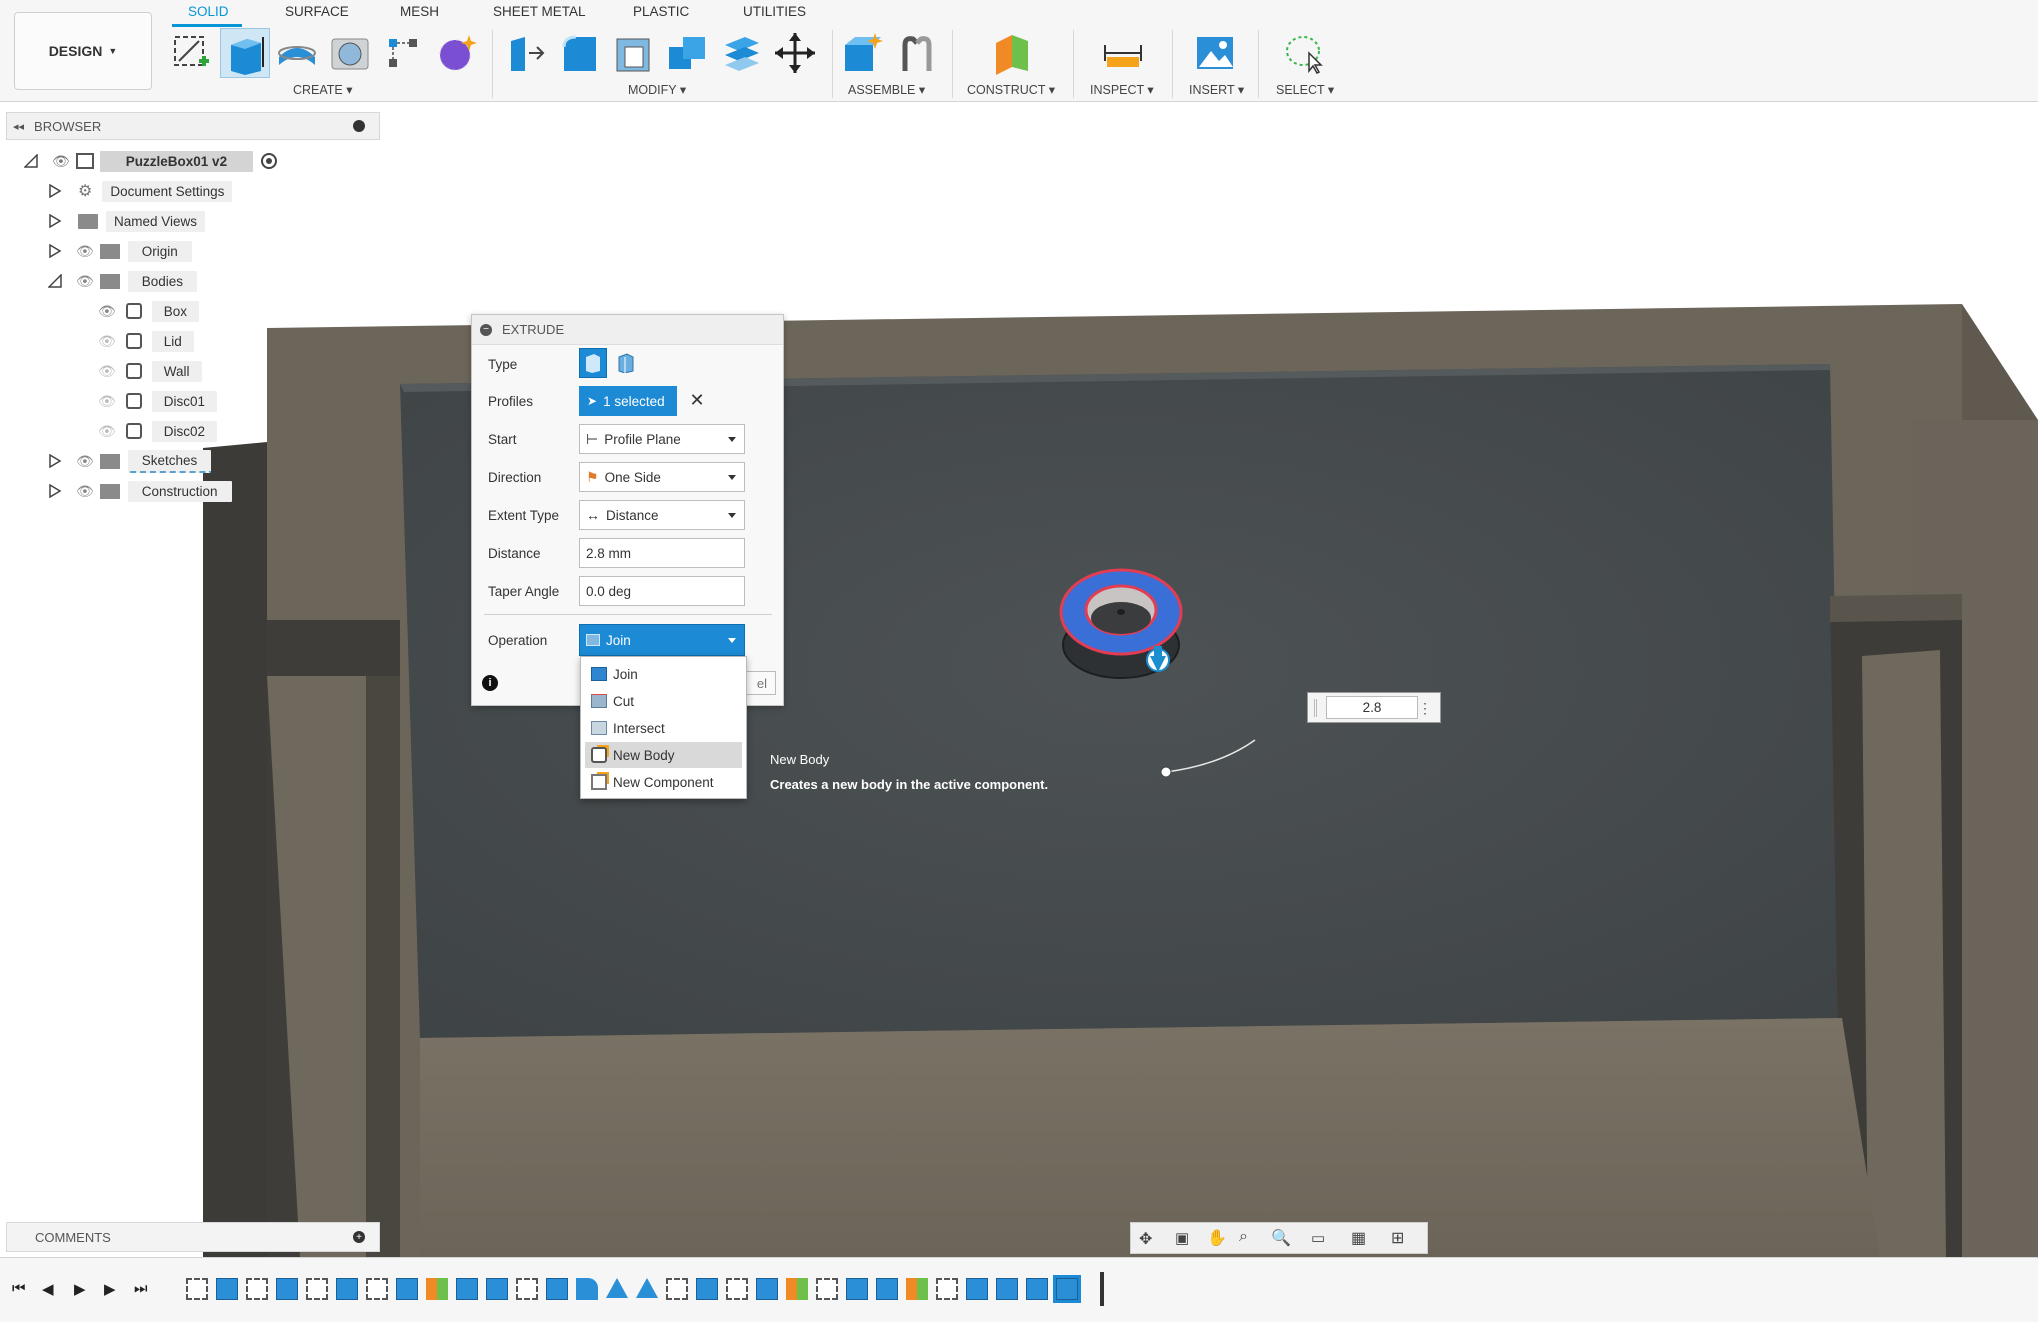 The width and height of the screenshot is (2038, 1322). Describe the element at coordinates (350, 53) in the screenshot. I see `hole-button` at that location.